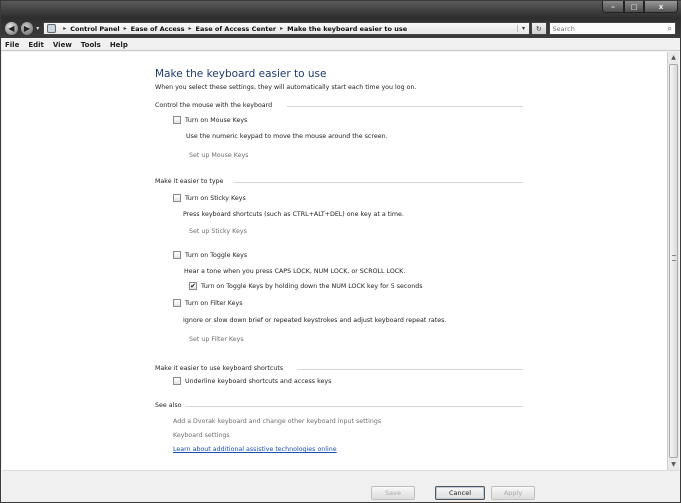 Image resolution: width=681 pixels, height=503 pixels. What do you see at coordinates (168, 405) in the screenshot?
I see `group-title-see-also: See also` at bounding box center [168, 405].